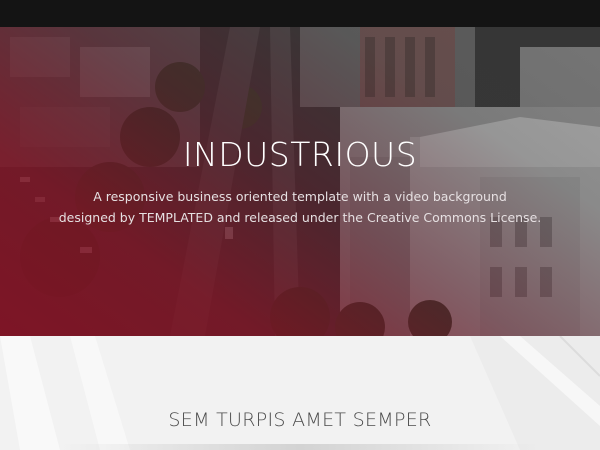  I want to click on hero-title: INDUSTRIOUS, so click(300, 154).